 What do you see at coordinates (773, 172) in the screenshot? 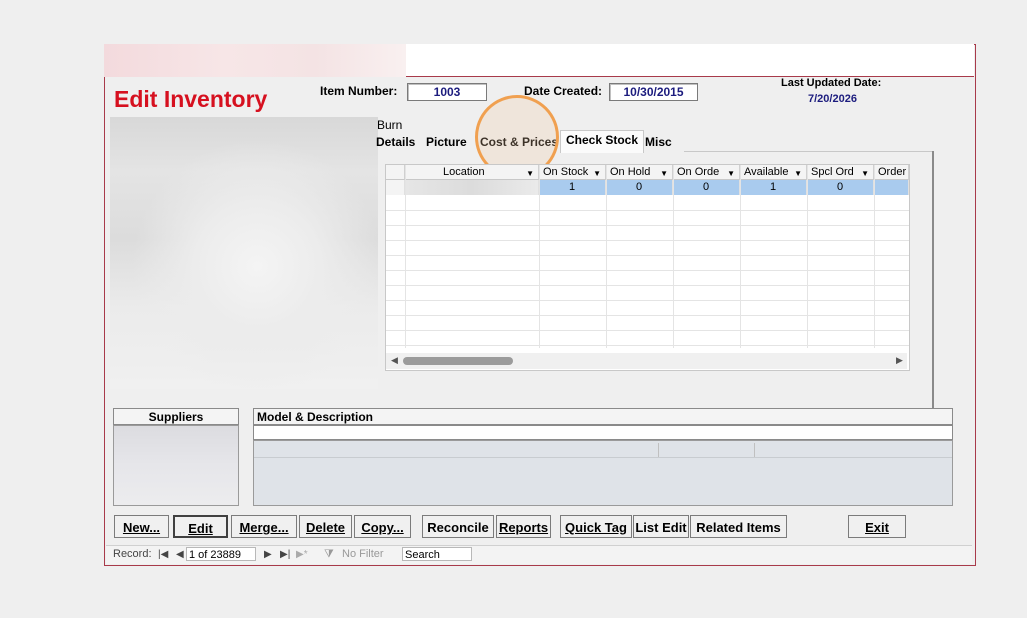
I see `column-header-available: Available ▼` at bounding box center [773, 172].